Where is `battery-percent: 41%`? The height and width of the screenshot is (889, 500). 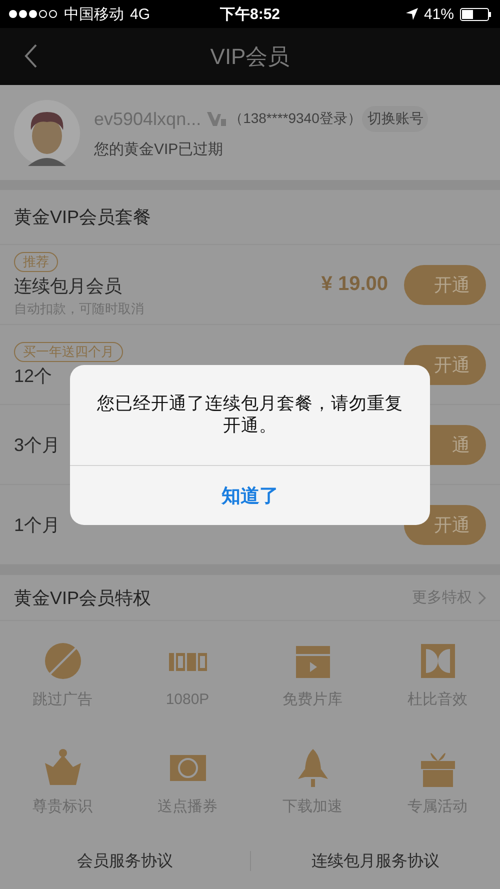 battery-percent: 41% is located at coordinates (439, 14).